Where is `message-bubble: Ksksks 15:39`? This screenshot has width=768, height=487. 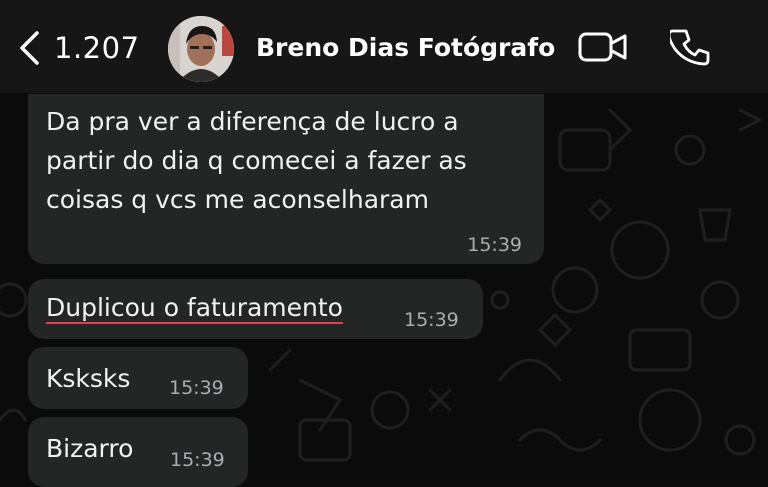 message-bubble: Ksksks 15:39 is located at coordinates (138, 378).